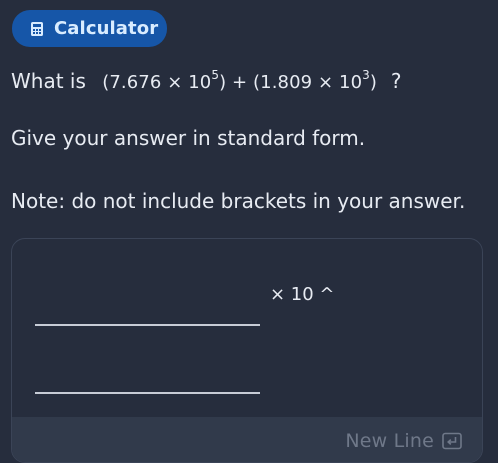 The image size is (498, 463). What do you see at coordinates (188, 138) in the screenshot?
I see `instruction-text: Give your answer in standard form.` at bounding box center [188, 138].